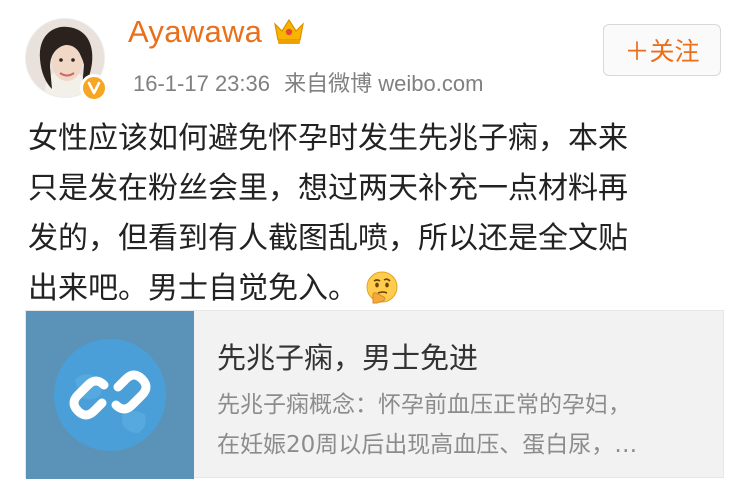 The width and height of the screenshot is (750, 499). I want to click on verified-badge-icon, so click(94, 88).